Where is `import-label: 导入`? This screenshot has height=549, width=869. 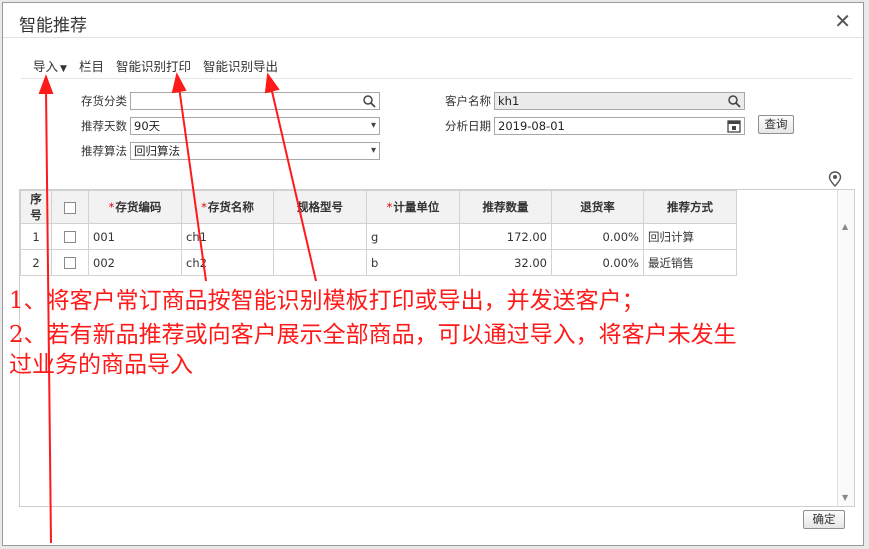
import-label: 导入 is located at coordinates (46, 66).